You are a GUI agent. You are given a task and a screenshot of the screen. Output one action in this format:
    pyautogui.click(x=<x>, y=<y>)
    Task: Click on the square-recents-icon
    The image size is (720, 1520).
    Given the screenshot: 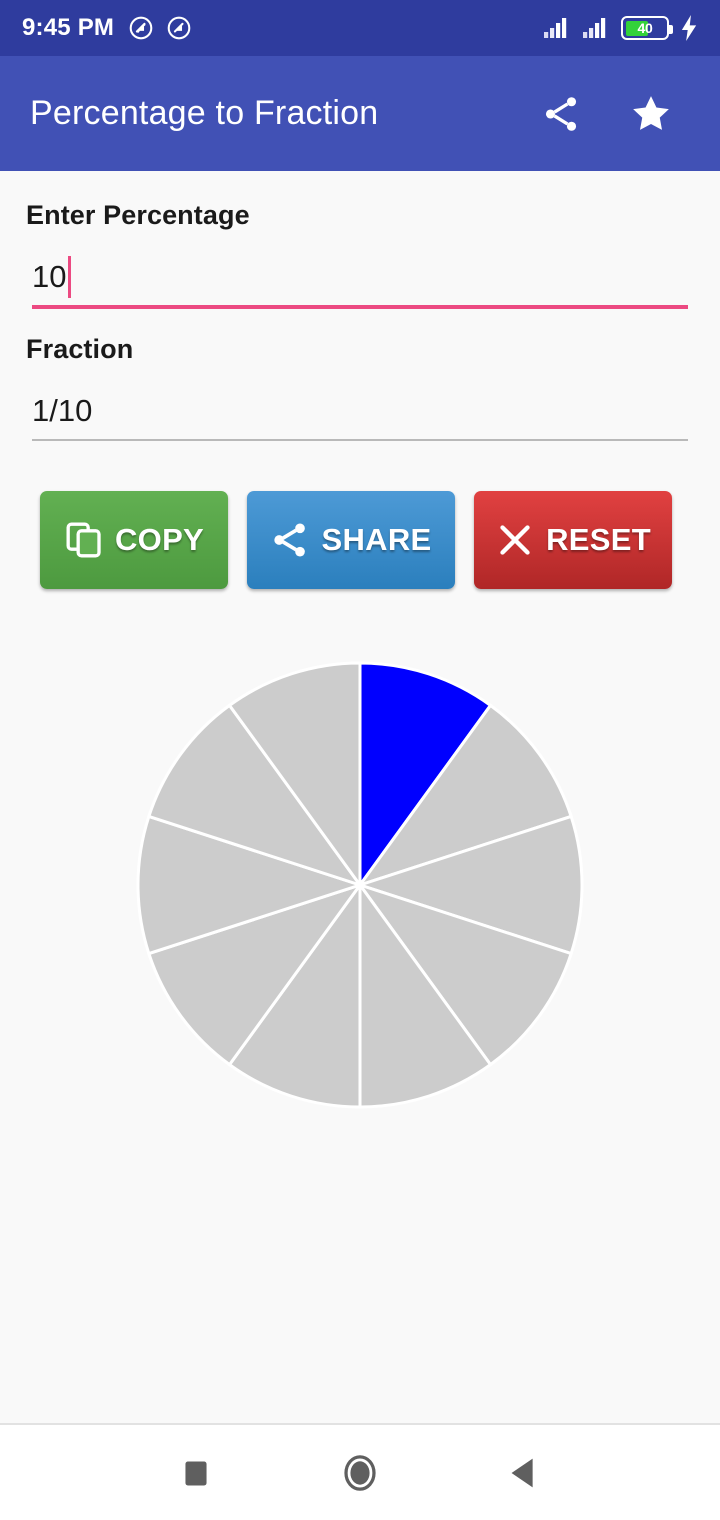 What is the action you would take?
    pyautogui.click(x=196, y=1473)
    